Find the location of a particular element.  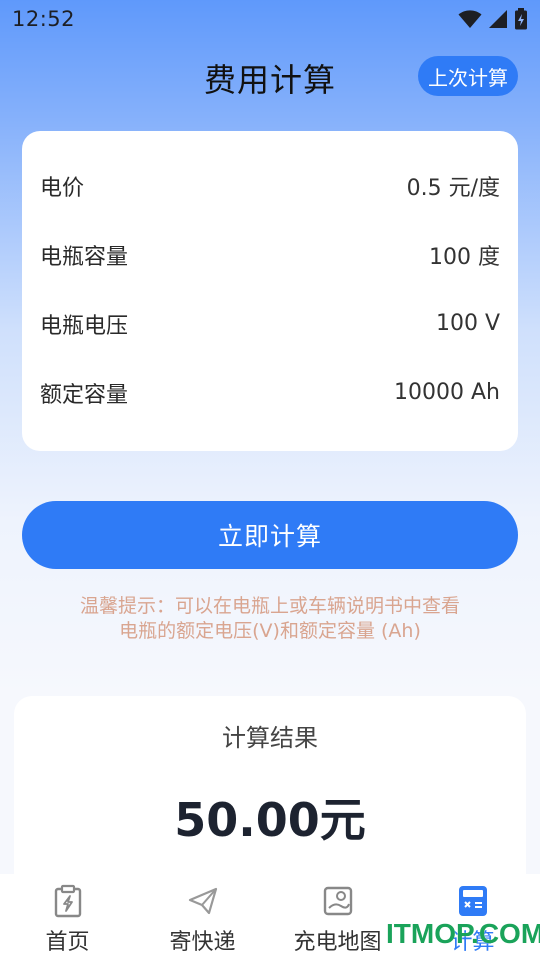

wifi-icon is located at coordinates (470, 19).